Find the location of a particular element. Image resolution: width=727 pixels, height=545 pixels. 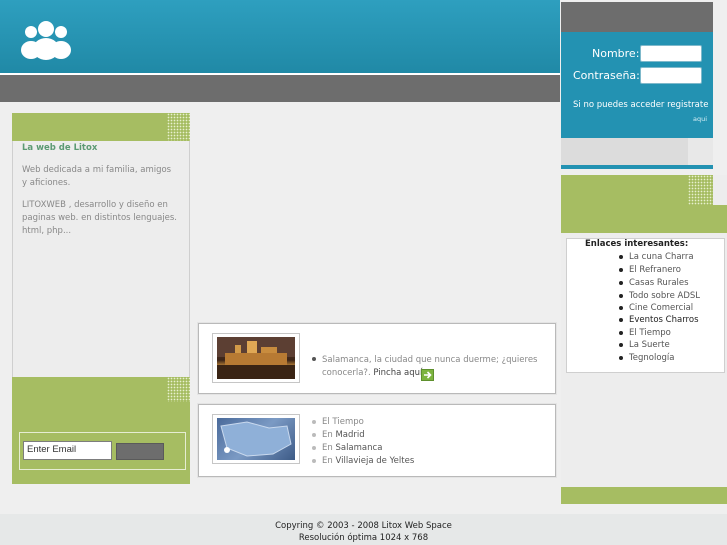

weather-map-thumbnail is located at coordinates (256, 439).